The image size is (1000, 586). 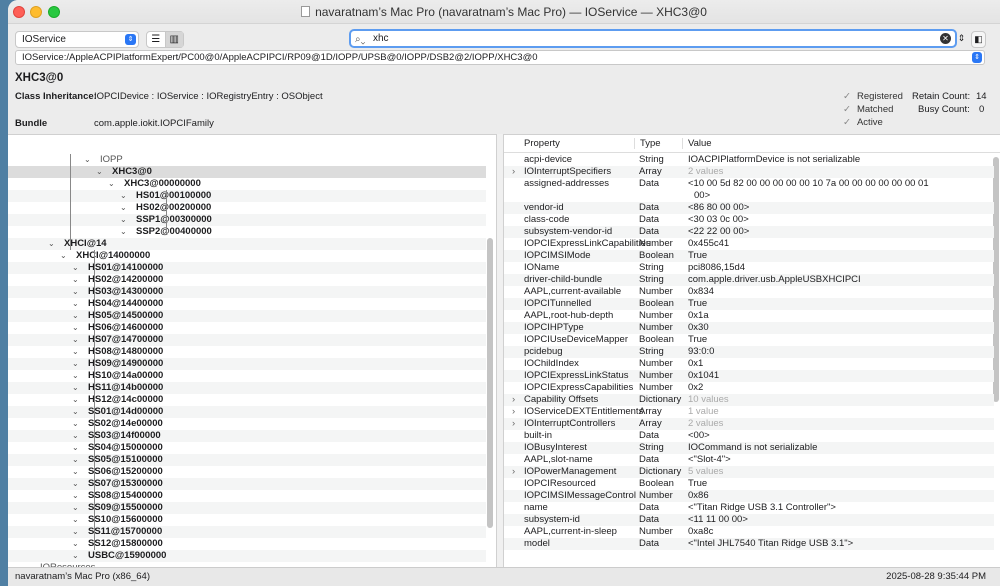 I want to click on tree-row: ⌄ XHCI@14, so click(x=247, y=244).